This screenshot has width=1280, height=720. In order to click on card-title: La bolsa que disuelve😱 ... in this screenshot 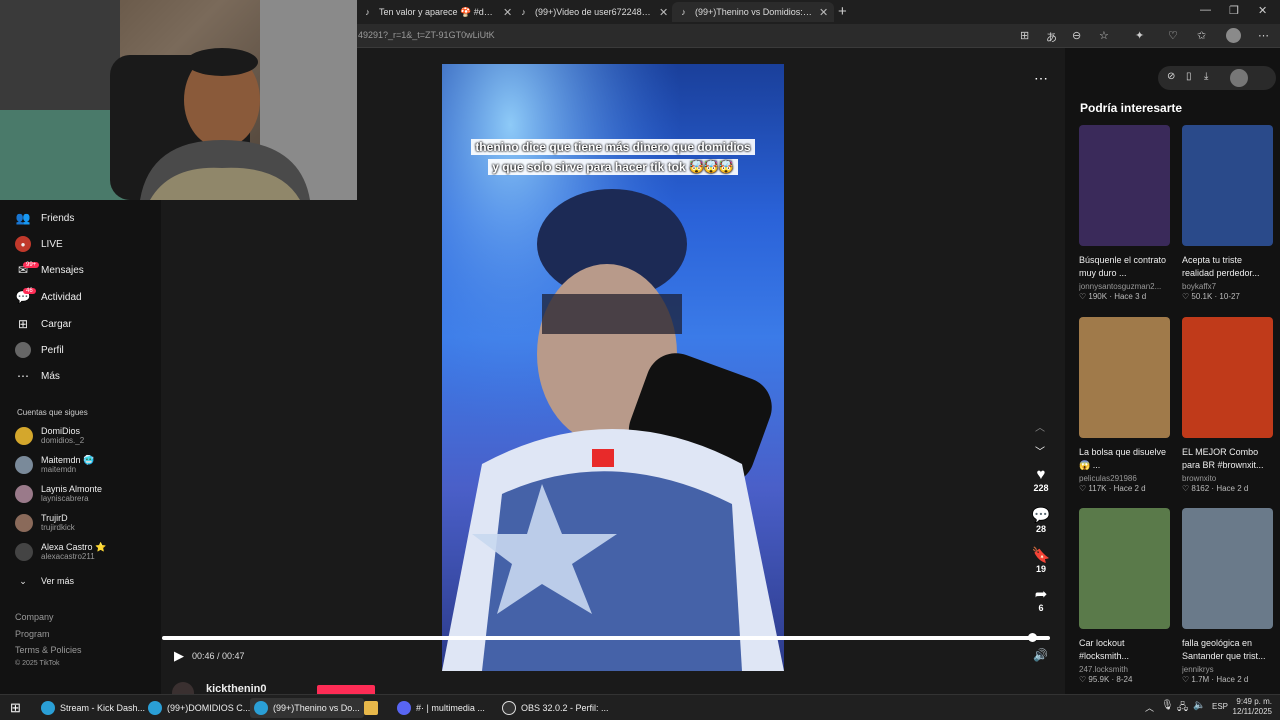, I will do `click(1123, 458)`.